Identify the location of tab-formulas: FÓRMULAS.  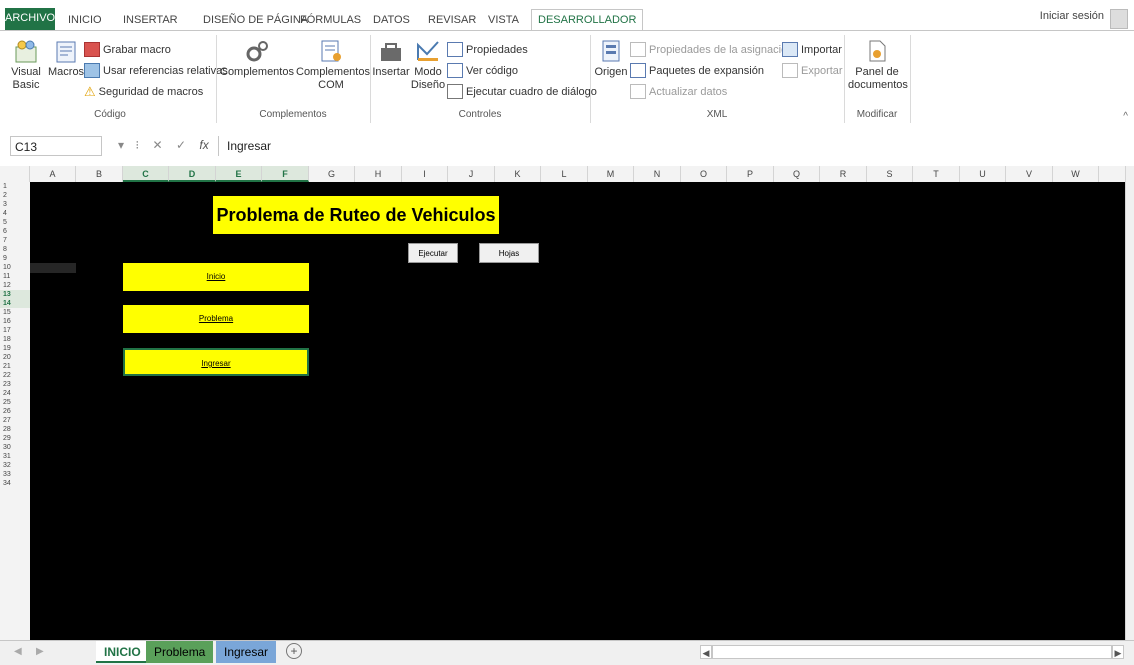
(330, 20).